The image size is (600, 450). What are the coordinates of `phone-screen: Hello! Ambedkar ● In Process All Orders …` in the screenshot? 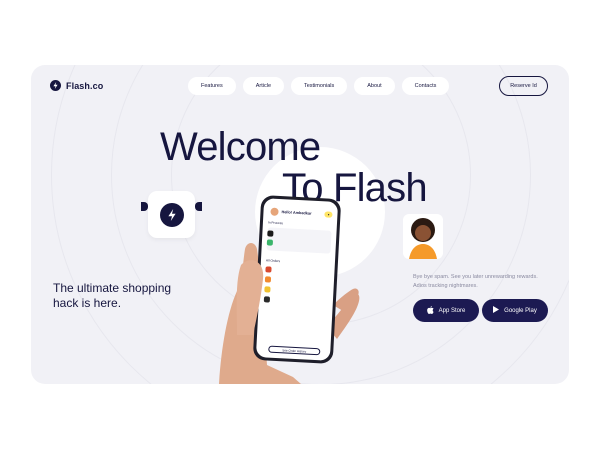 It's located at (297, 279).